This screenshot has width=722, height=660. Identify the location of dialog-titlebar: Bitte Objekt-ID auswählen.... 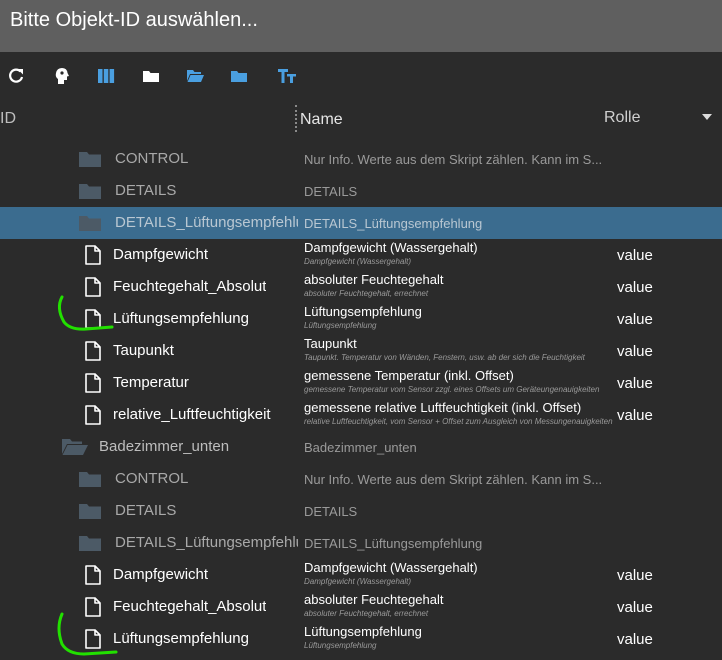
(361, 26).